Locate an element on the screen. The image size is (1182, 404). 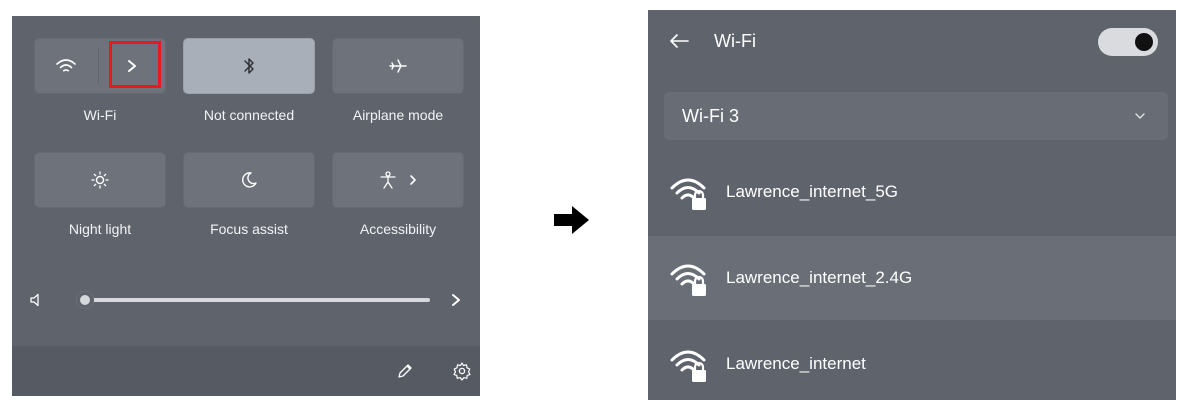
settings-icon is located at coordinates (462, 371).